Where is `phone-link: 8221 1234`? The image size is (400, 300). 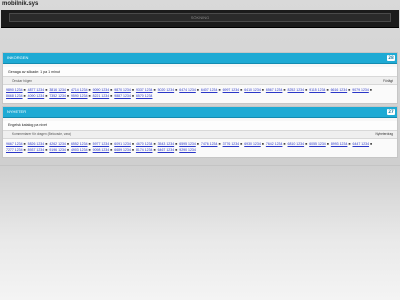 phone-link: 8221 1234 is located at coordinates (101, 96).